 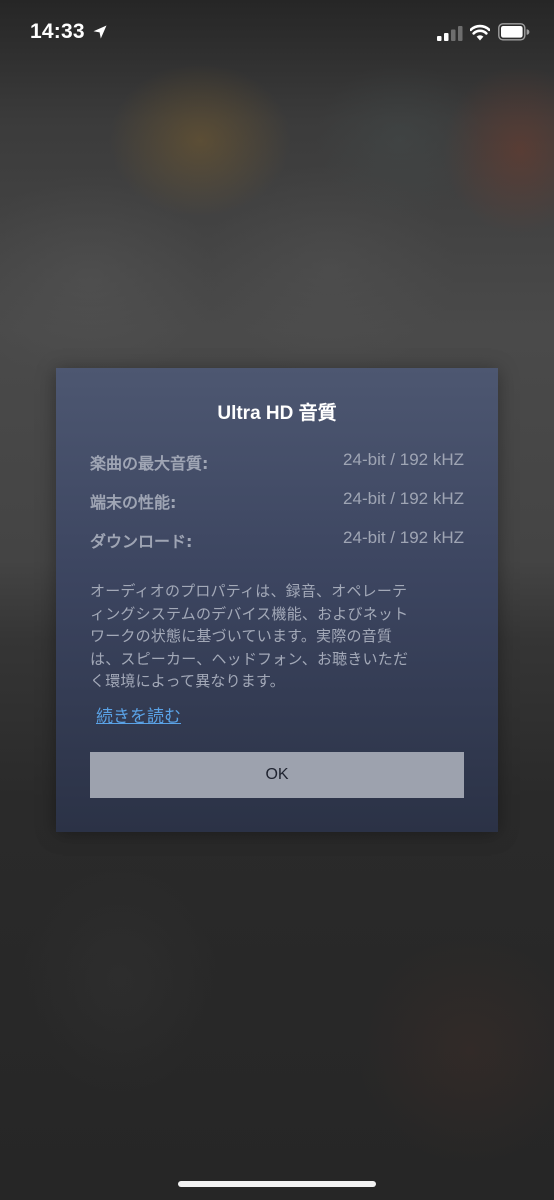 What do you see at coordinates (480, 32) in the screenshot?
I see `wifi-icon` at bounding box center [480, 32].